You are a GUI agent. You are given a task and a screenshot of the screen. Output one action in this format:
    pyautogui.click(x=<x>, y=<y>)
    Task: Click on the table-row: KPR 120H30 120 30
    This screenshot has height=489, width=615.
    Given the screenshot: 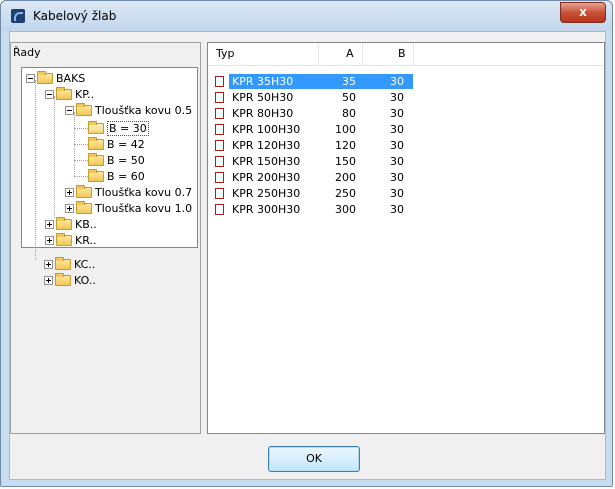 What is the action you would take?
    pyautogui.click(x=310, y=146)
    